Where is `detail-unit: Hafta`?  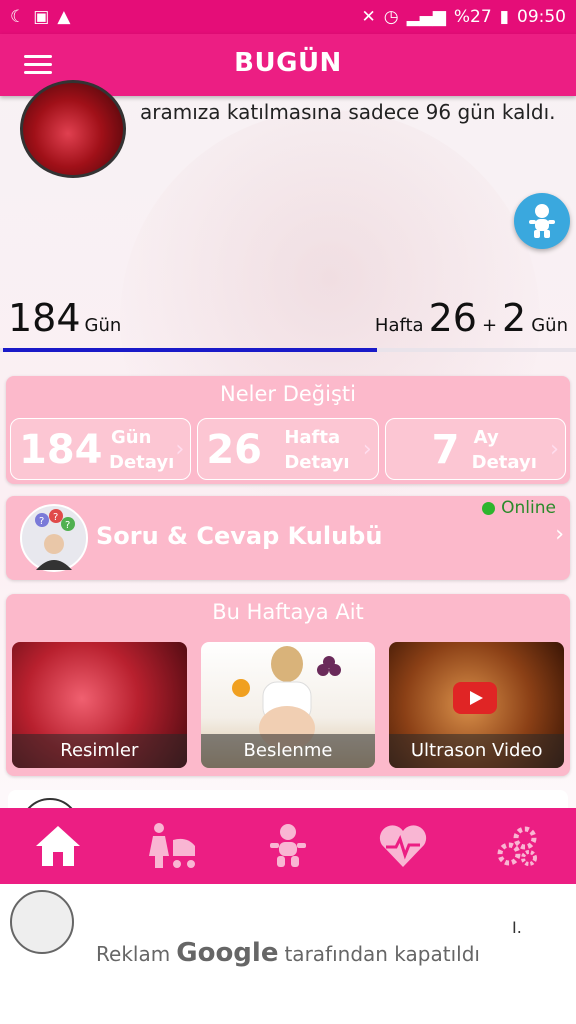 detail-unit: Hafta is located at coordinates (312, 437).